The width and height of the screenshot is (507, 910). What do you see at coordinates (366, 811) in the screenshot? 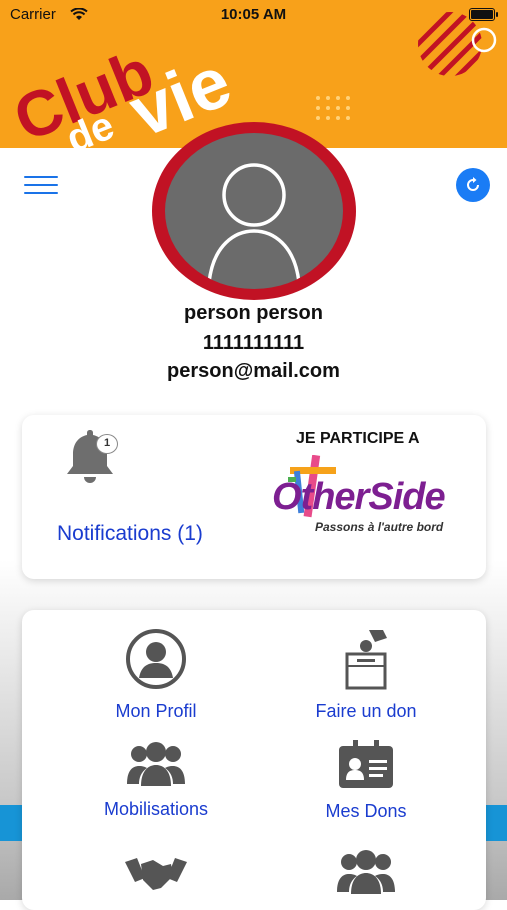
I see `menu-item-label: Mes Dons` at bounding box center [366, 811].